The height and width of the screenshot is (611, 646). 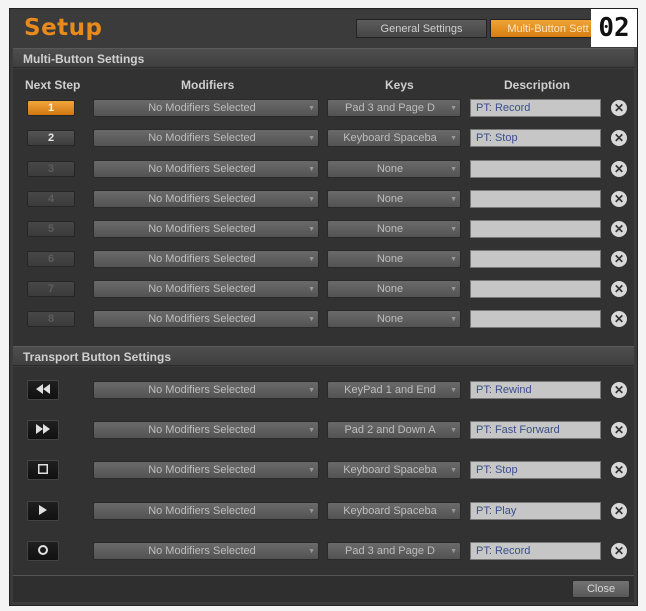 I want to click on rewind-icon, so click(x=43, y=390).